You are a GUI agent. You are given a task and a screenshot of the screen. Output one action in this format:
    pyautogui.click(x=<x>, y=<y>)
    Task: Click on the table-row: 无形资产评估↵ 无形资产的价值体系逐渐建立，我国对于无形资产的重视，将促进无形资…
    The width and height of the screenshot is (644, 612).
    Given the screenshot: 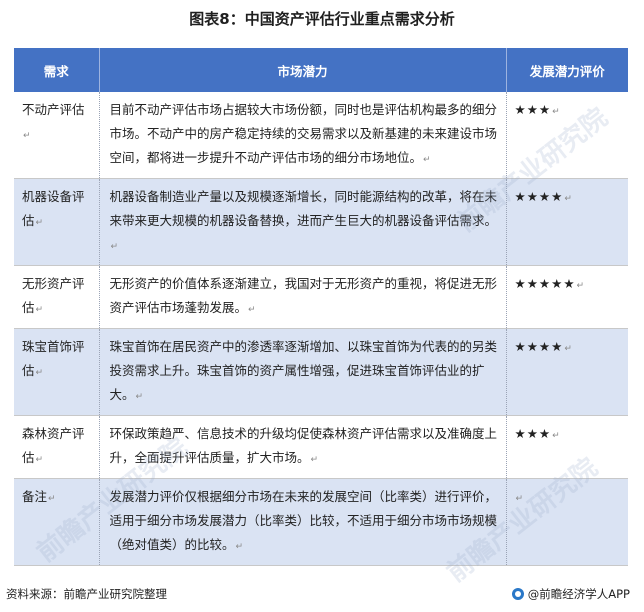 What is the action you would take?
    pyautogui.click(x=321, y=297)
    